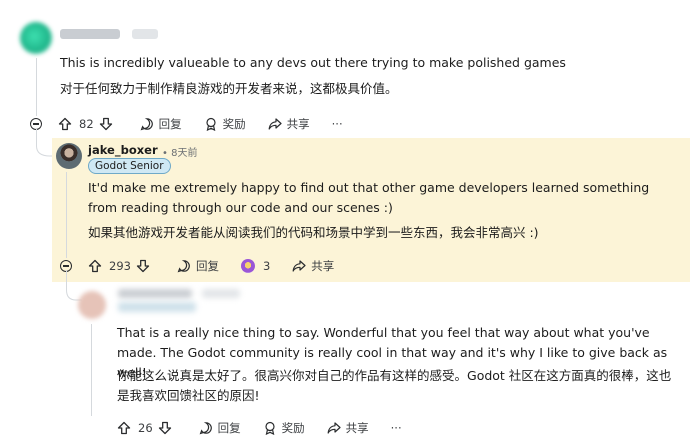  Describe the element at coordinates (180, 153) in the screenshot. I see `timestamp: • 8天前` at that location.